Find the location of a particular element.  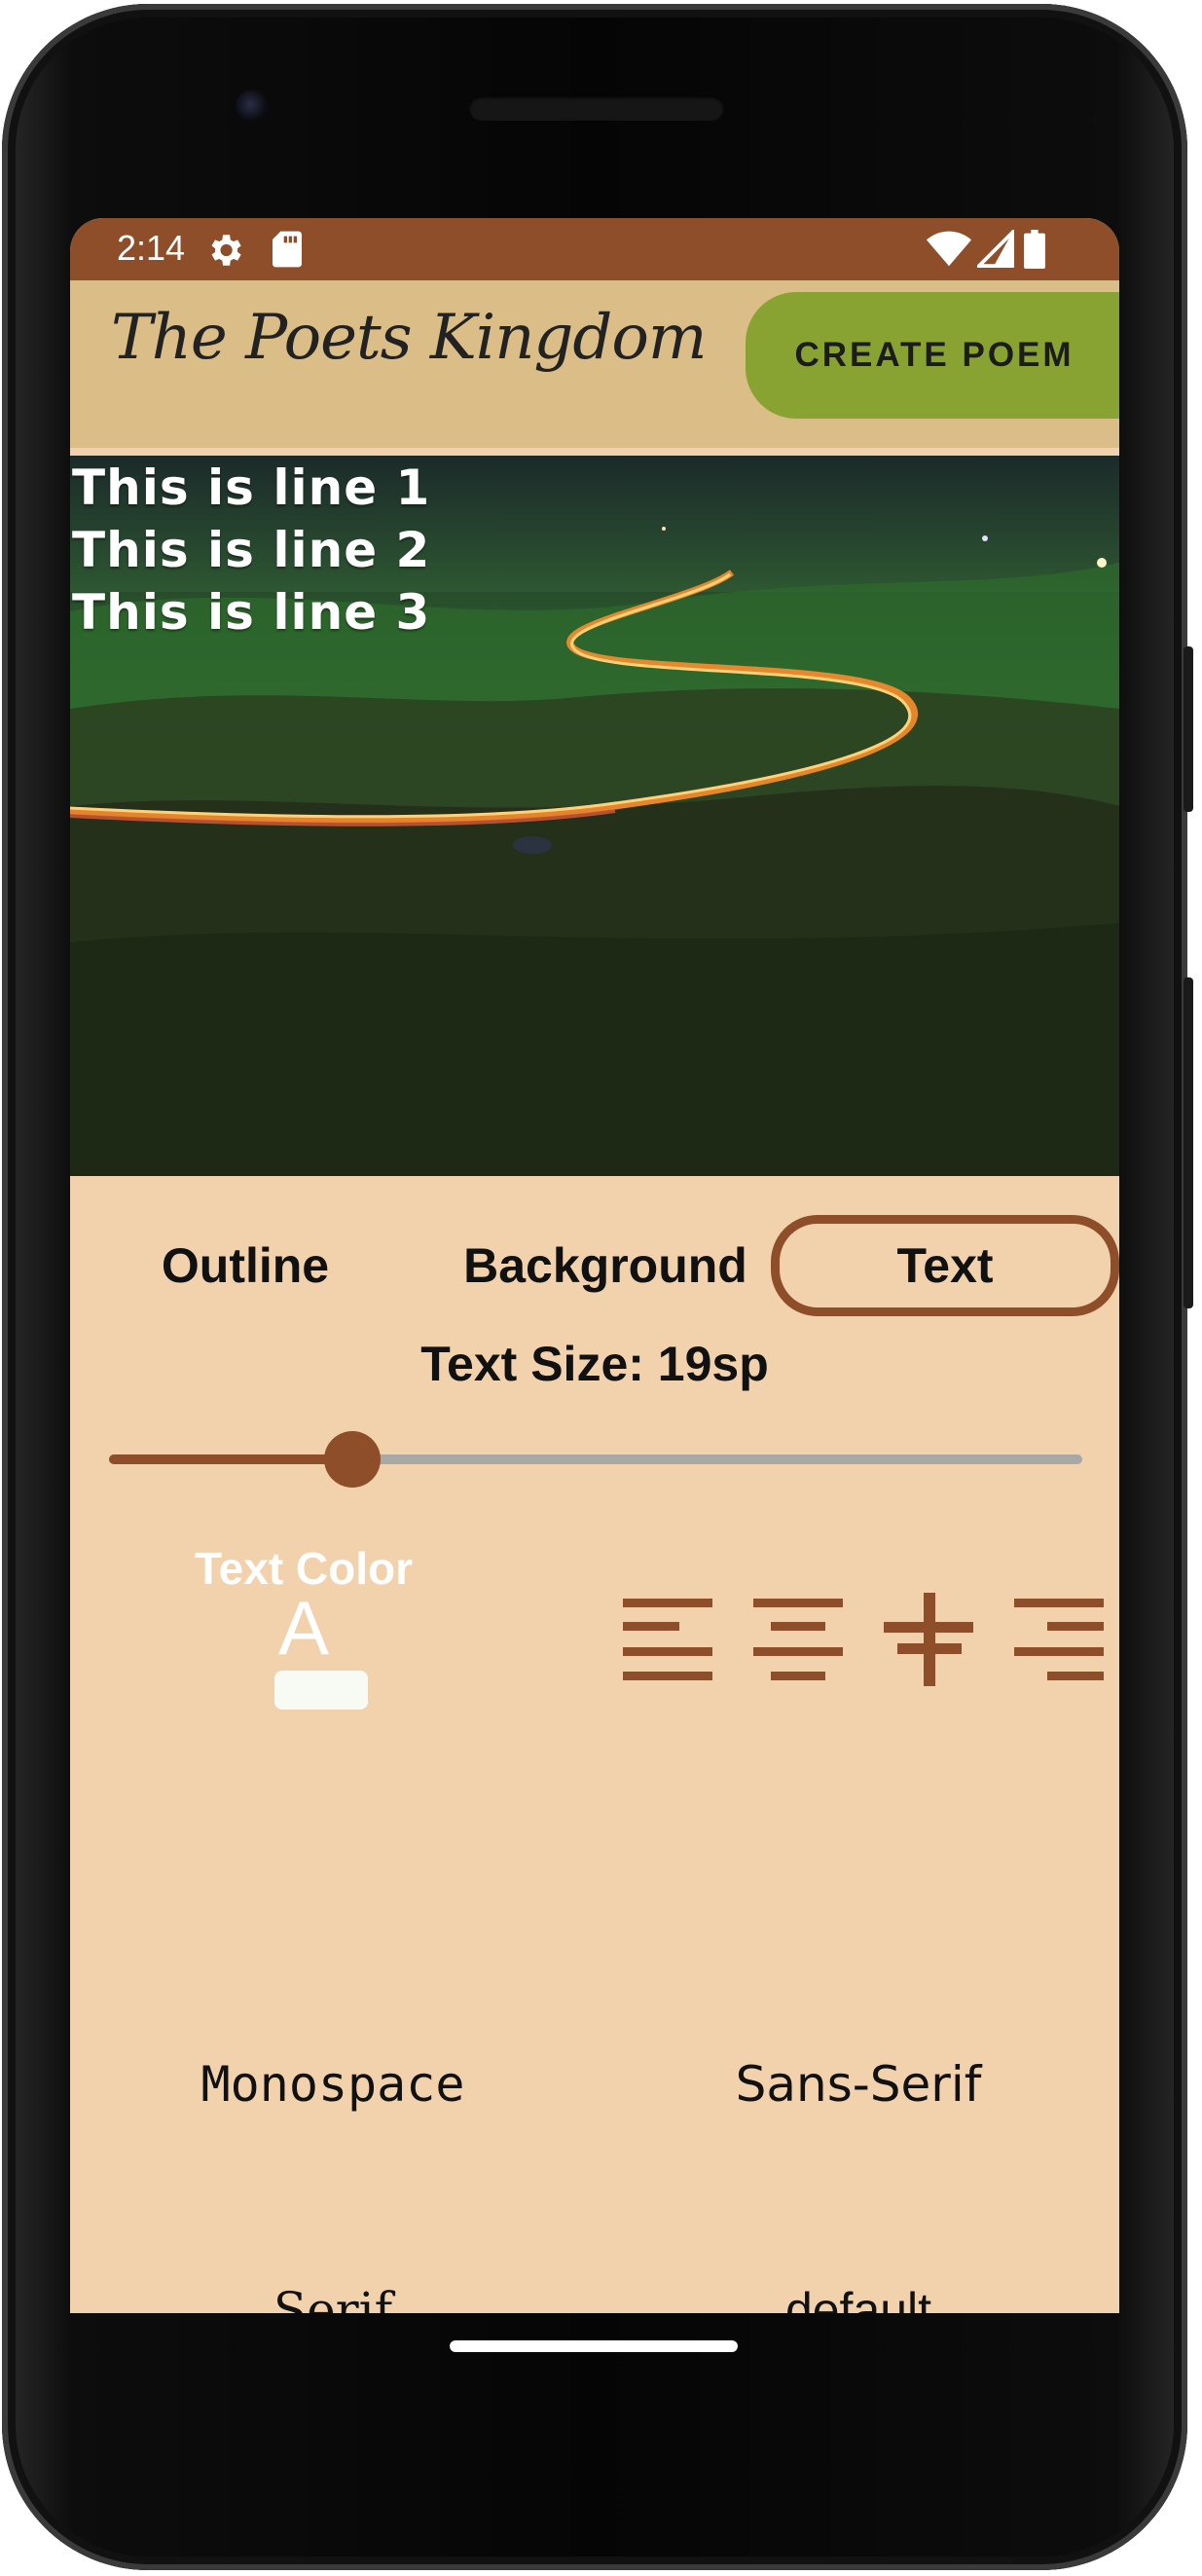

text-size-label: Text Size: 19sp is located at coordinates (594, 1364).